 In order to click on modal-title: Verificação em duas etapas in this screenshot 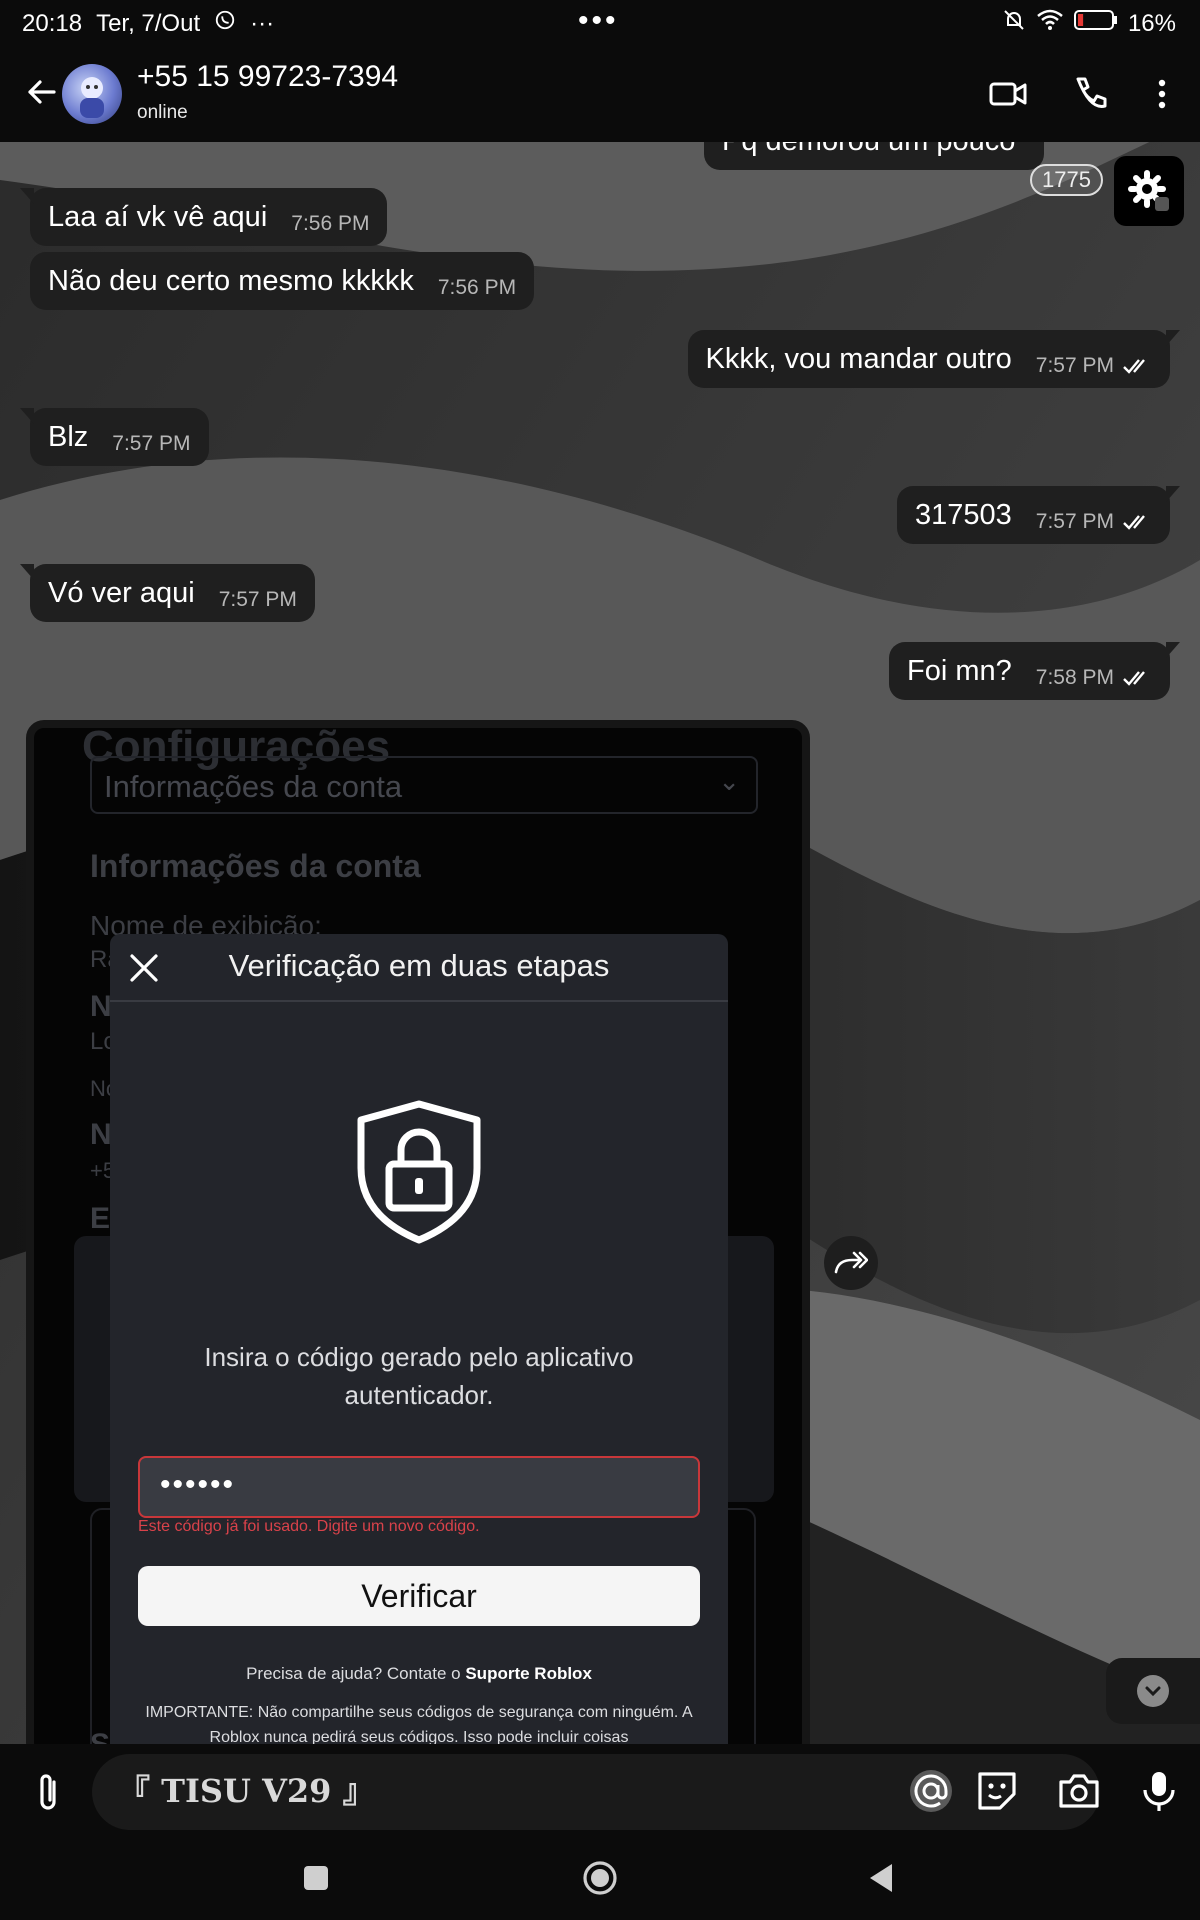, I will do `click(419, 965)`.